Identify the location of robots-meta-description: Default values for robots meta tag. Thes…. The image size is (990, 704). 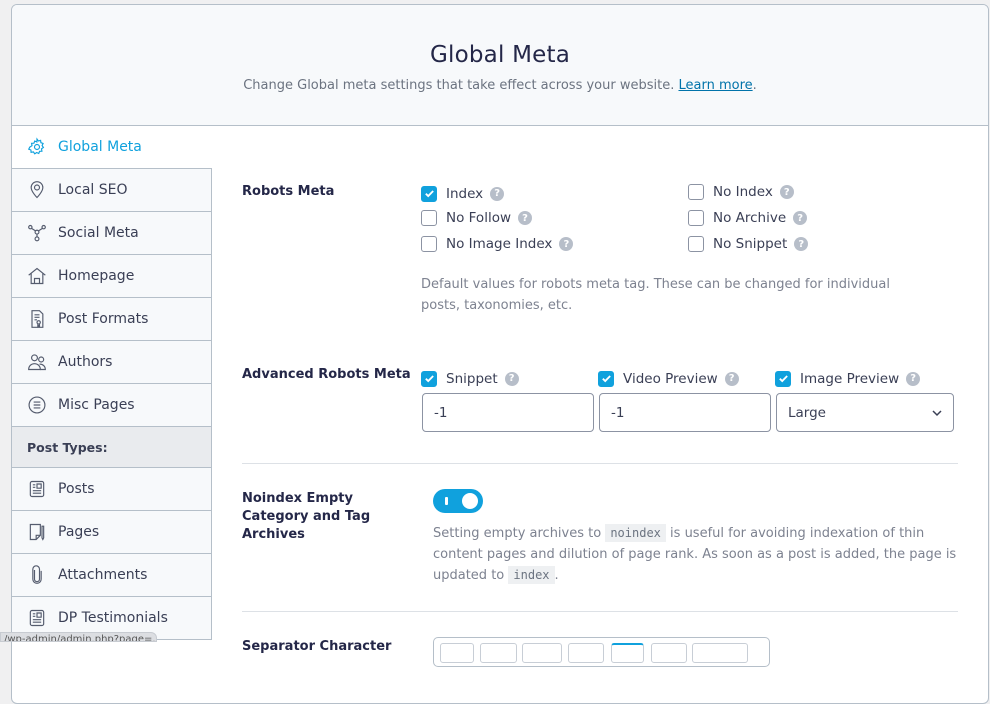
(655, 295).